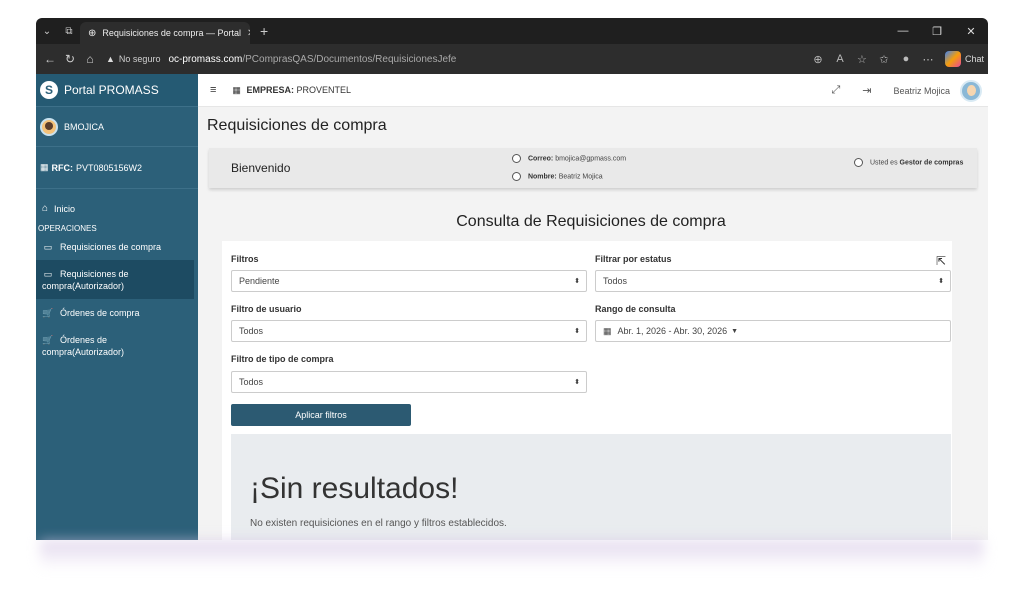 The width and height of the screenshot is (1024, 595). Describe the element at coordinates (69, 31) in the screenshot. I see `tab-actions-icon: ⧉` at that location.